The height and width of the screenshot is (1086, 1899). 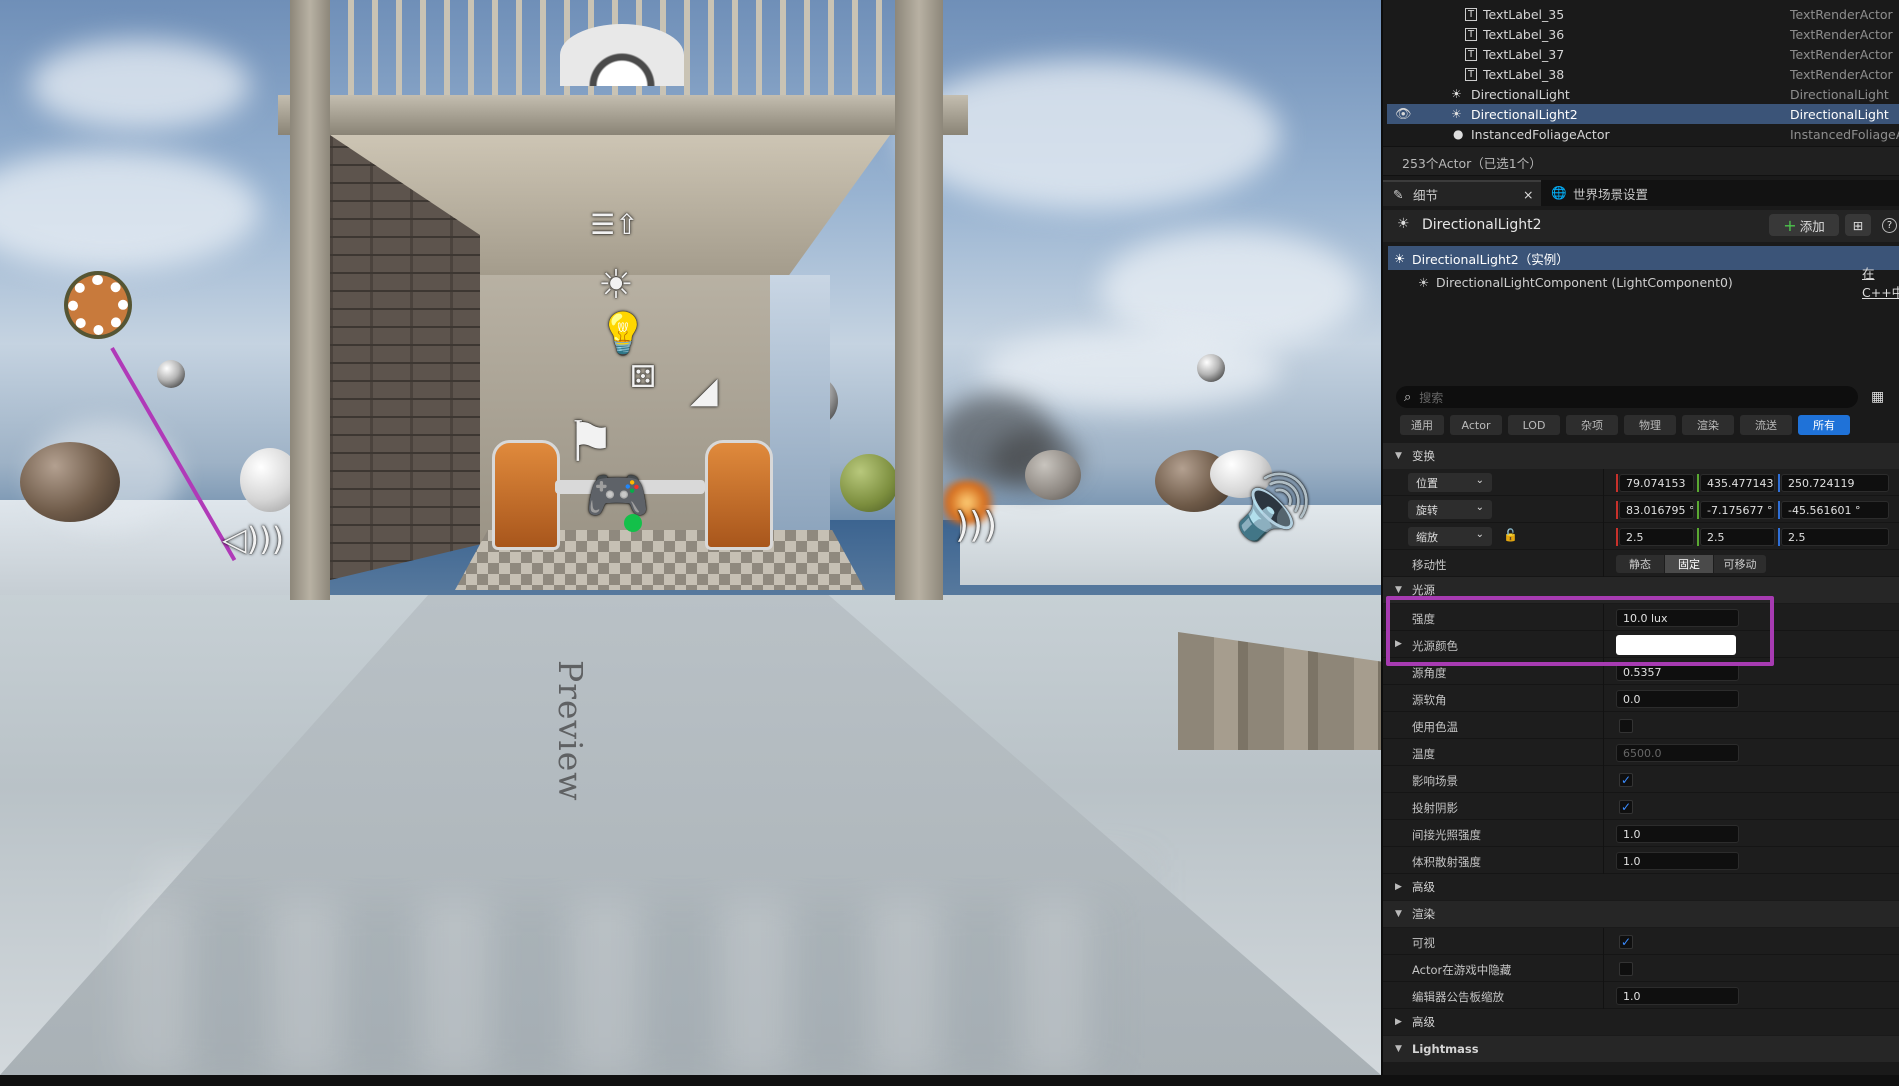 I want to click on mobility-static-button: 静态, so click(x=1640, y=564).